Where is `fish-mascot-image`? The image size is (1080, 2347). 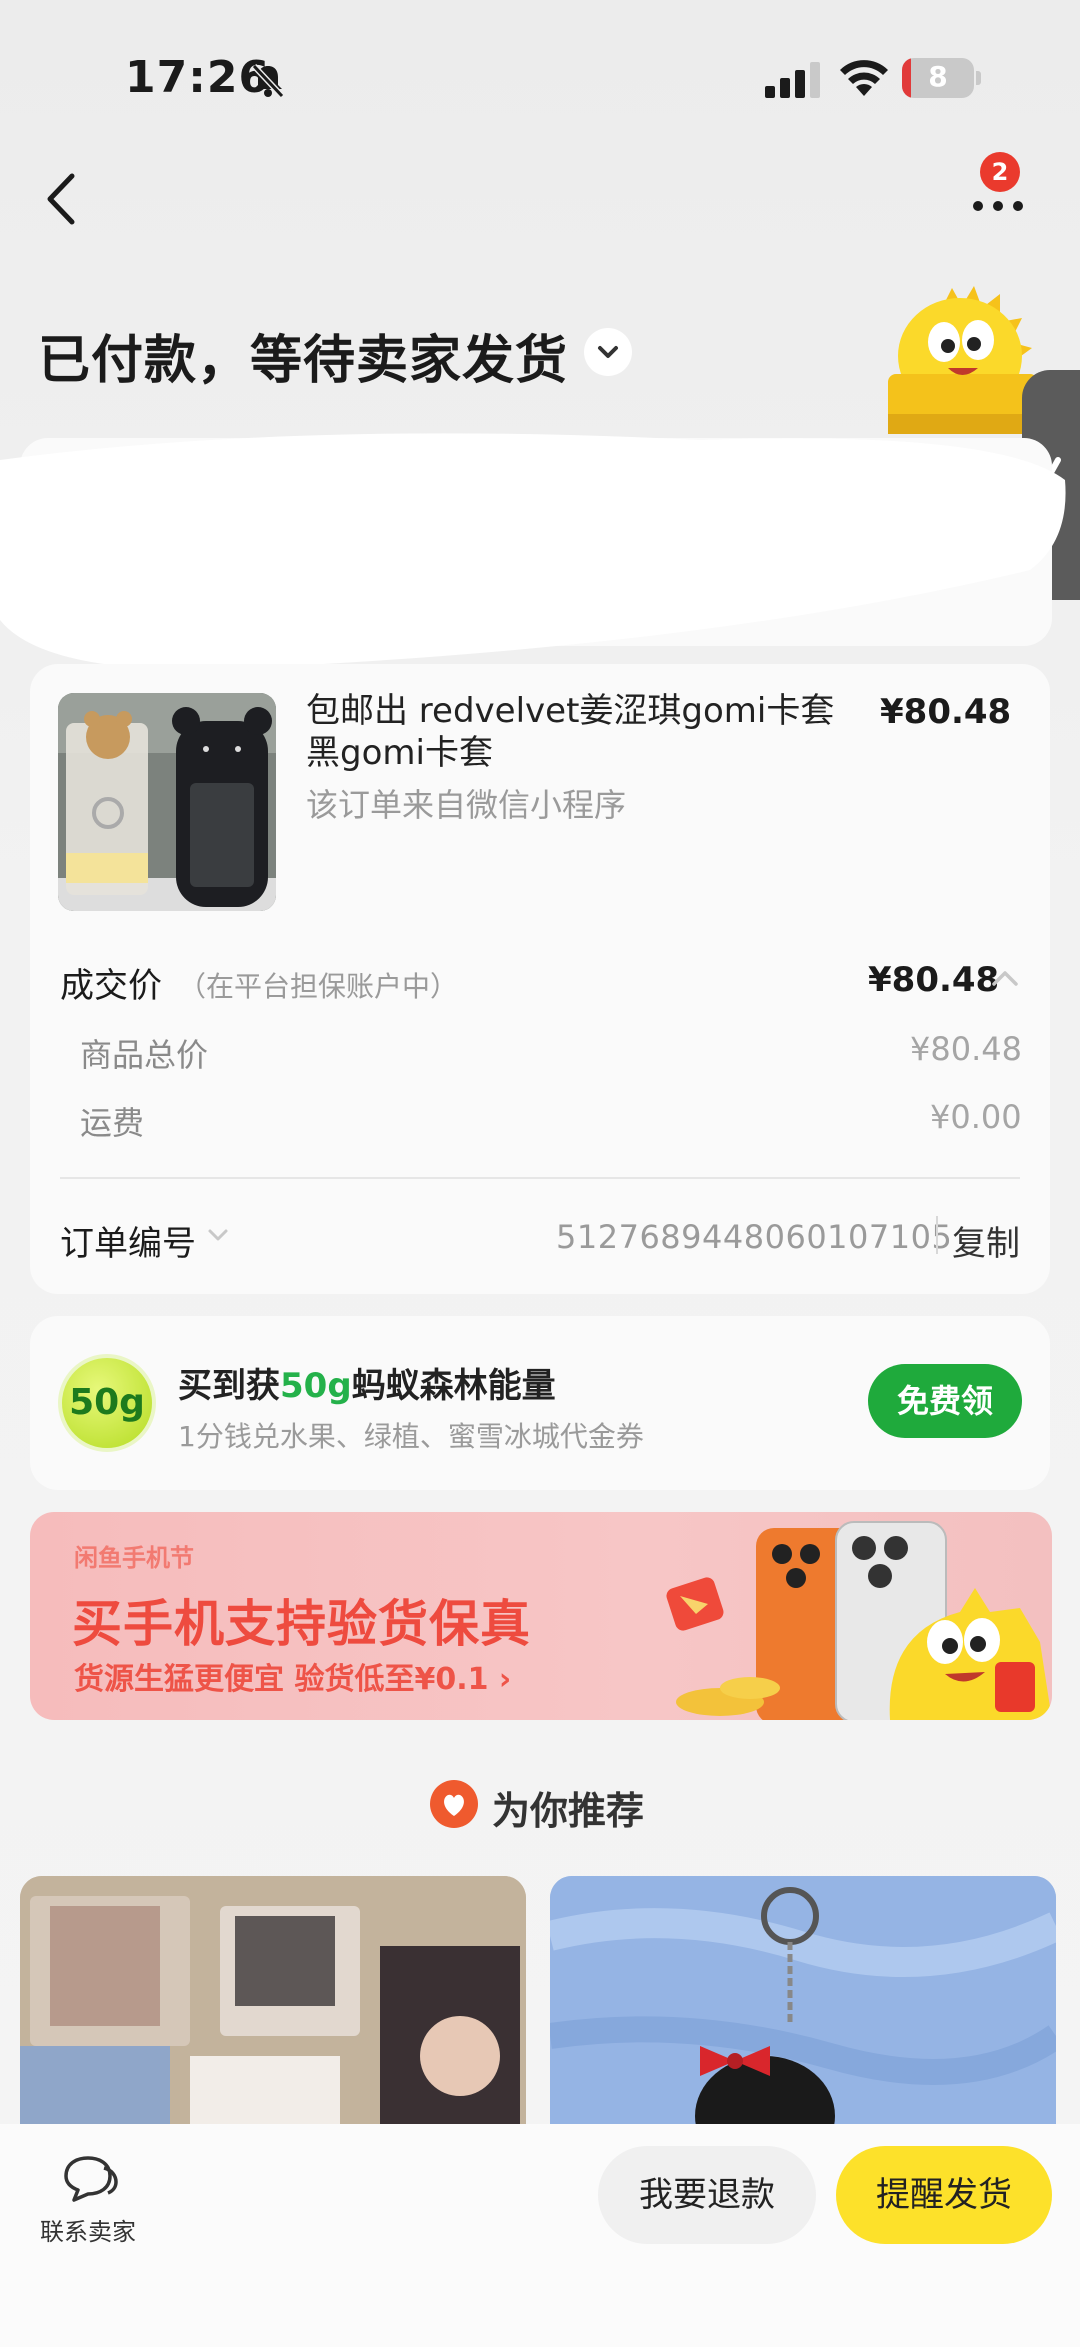
fish-mascot-image is located at coordinates (963, 360).